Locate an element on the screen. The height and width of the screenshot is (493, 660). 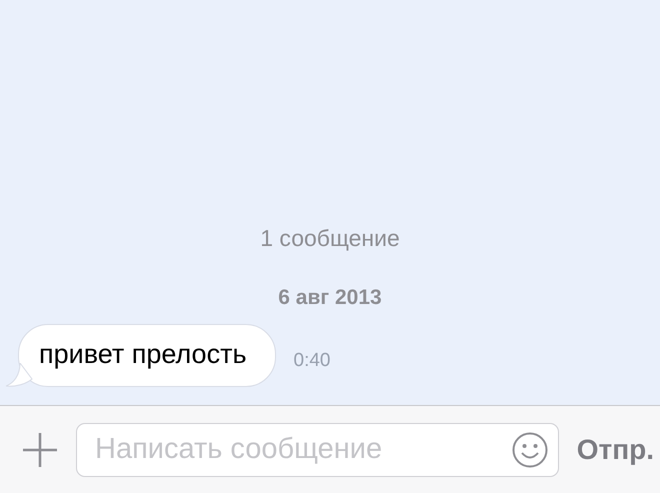
send-button: Отпр. is located at coordinates (615, 450).